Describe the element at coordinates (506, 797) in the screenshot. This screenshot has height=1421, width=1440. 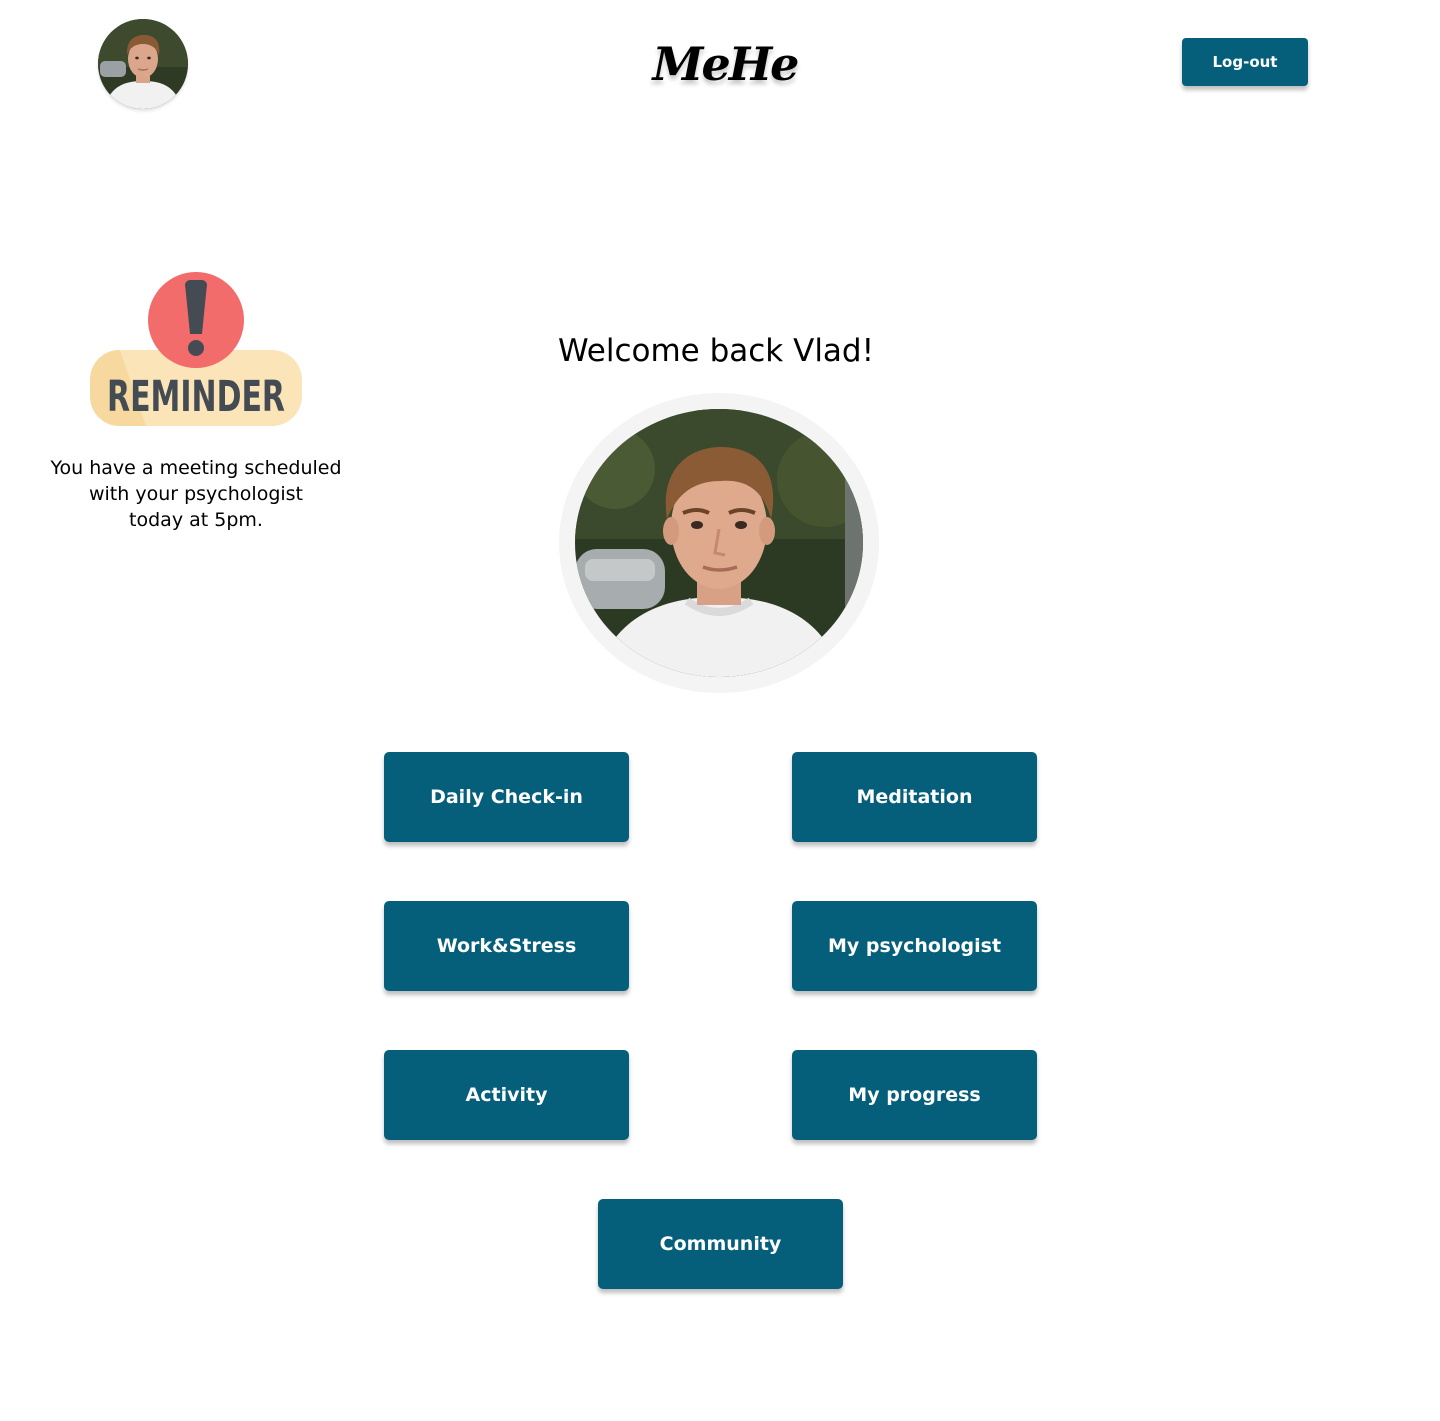
I see `daily-checkin-button: Daily Check-in` at that location.